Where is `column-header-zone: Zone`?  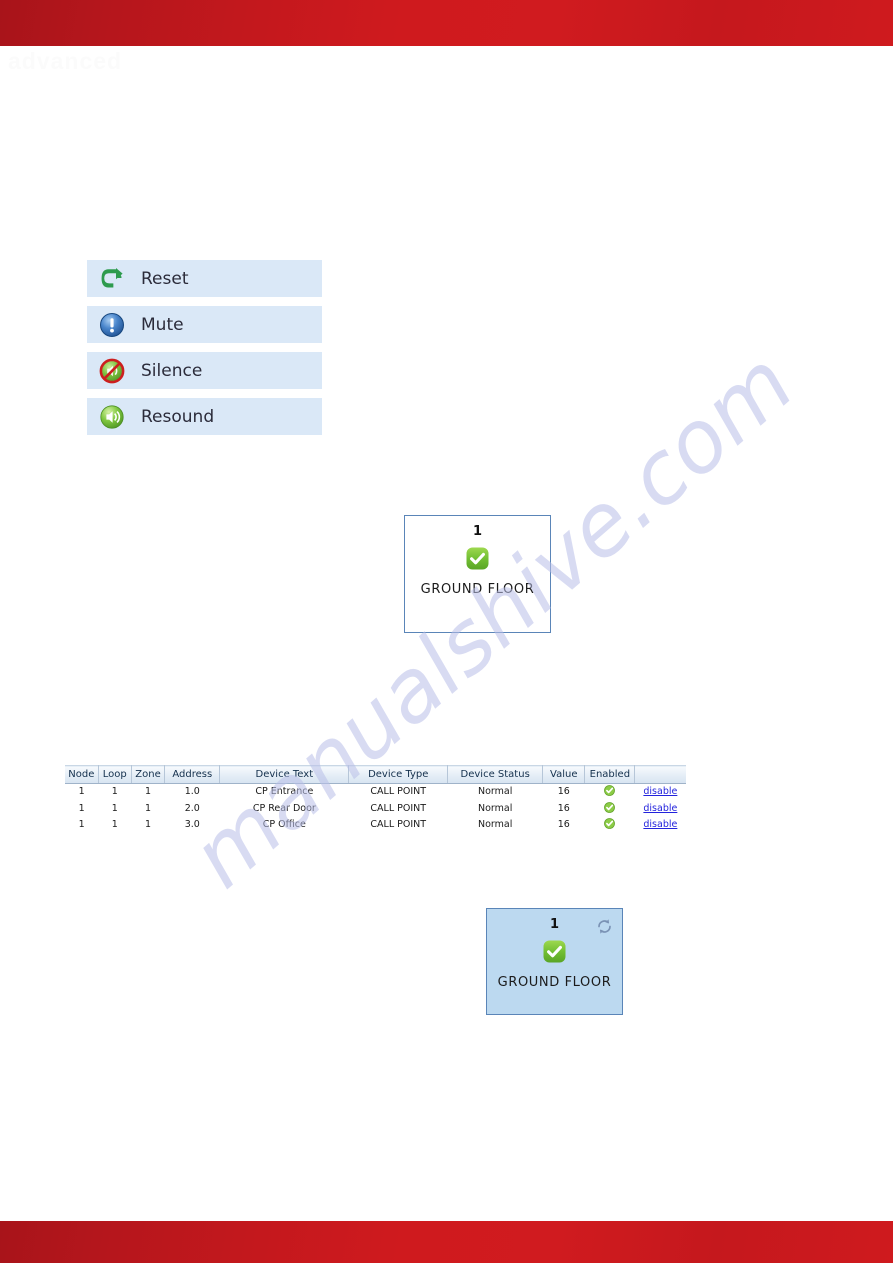 column-header-zone: Zone is located at coordinates (148, 774).